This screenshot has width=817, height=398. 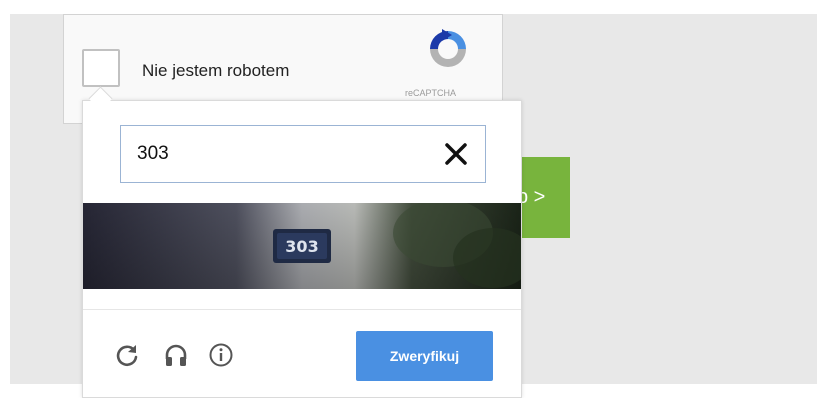 What do you see at coordinates (431, 93) in the screenshot?
I see `recaptcha-brand-text: reCAPTCHA` at bounding box center [431, 93].